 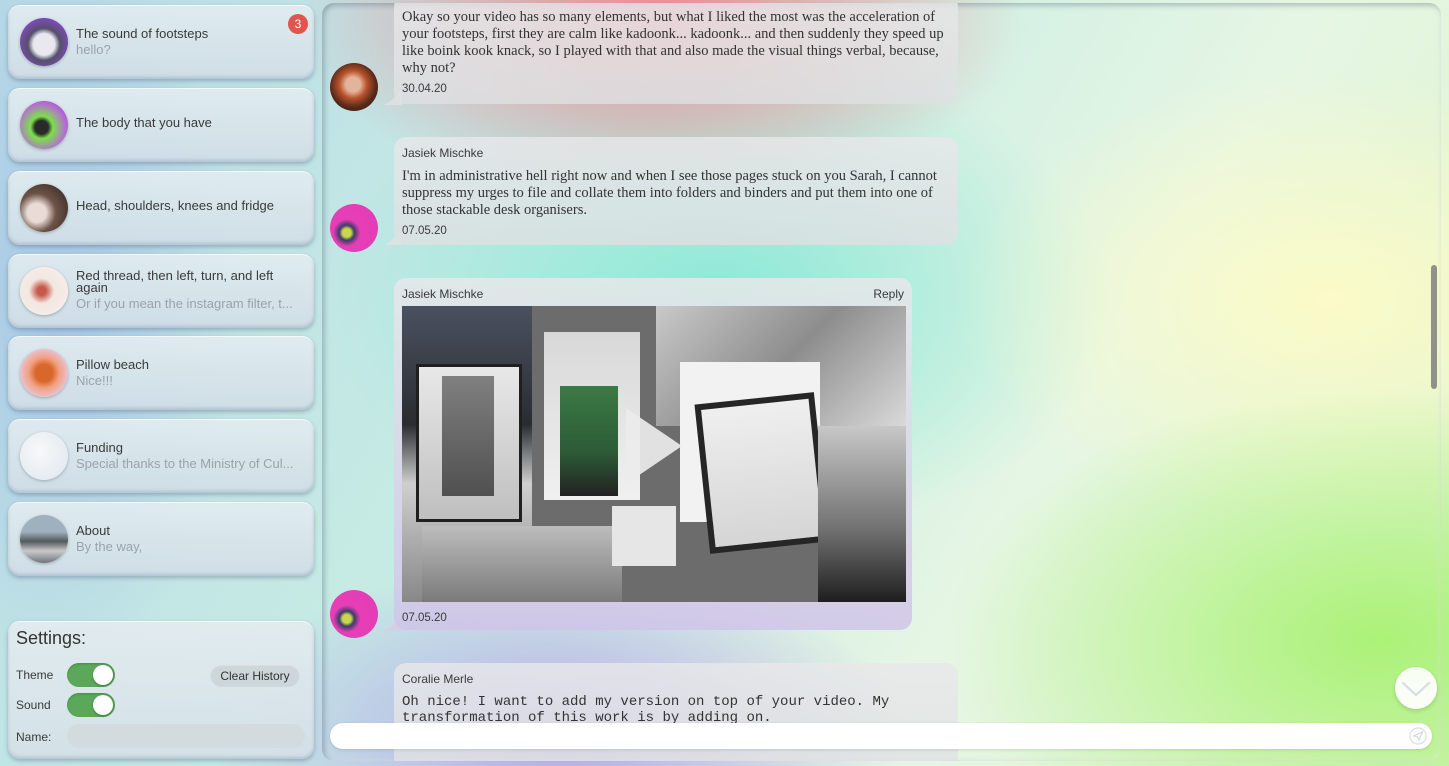 I want to click on conversation-title: The sound of footsteps, so click(x=142, y=33).